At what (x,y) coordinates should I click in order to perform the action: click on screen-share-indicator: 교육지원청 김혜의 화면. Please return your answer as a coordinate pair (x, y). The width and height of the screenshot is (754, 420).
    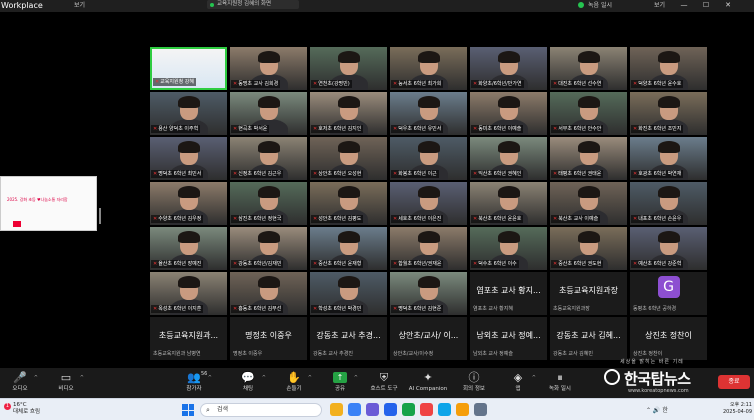
    Looking at the image, I should click on (253, 4).